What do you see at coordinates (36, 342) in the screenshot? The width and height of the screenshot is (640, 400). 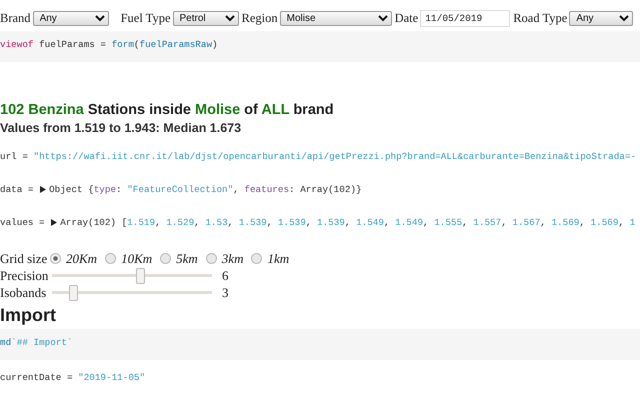 I see `code-line: md`## Import`` at bounding box center [36, 342].